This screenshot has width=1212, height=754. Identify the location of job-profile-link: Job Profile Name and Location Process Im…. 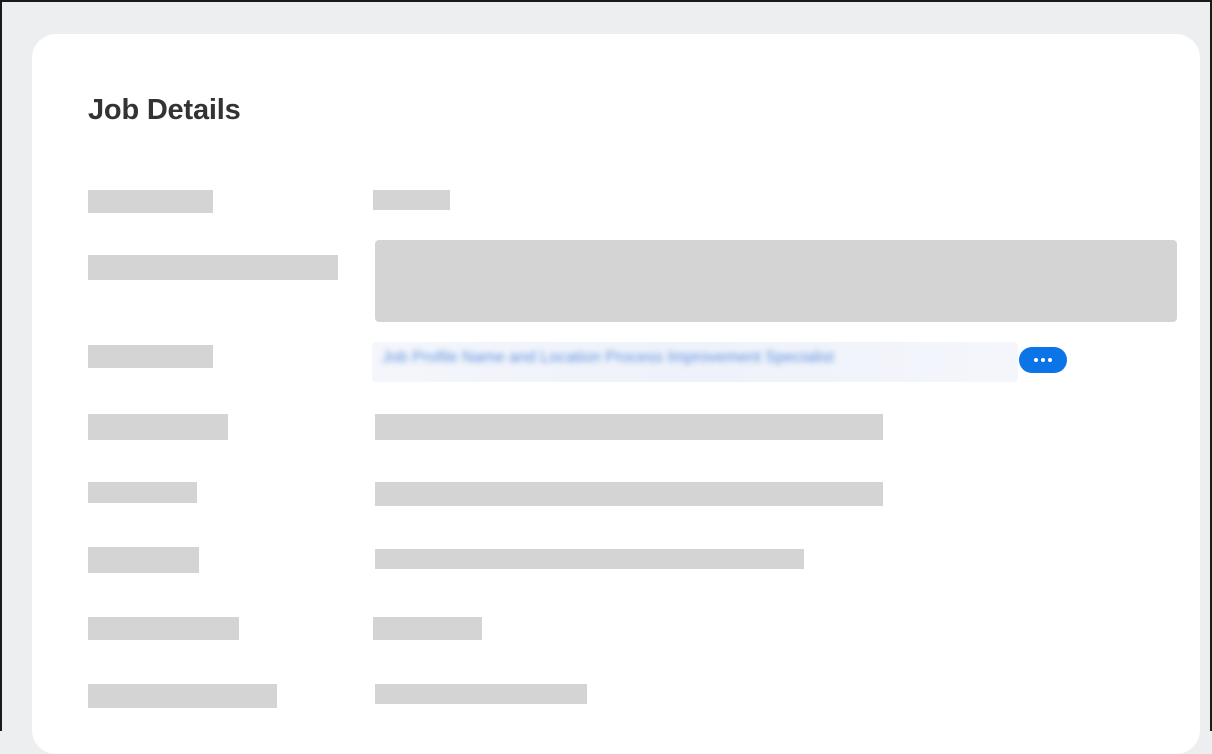
(695, 362).